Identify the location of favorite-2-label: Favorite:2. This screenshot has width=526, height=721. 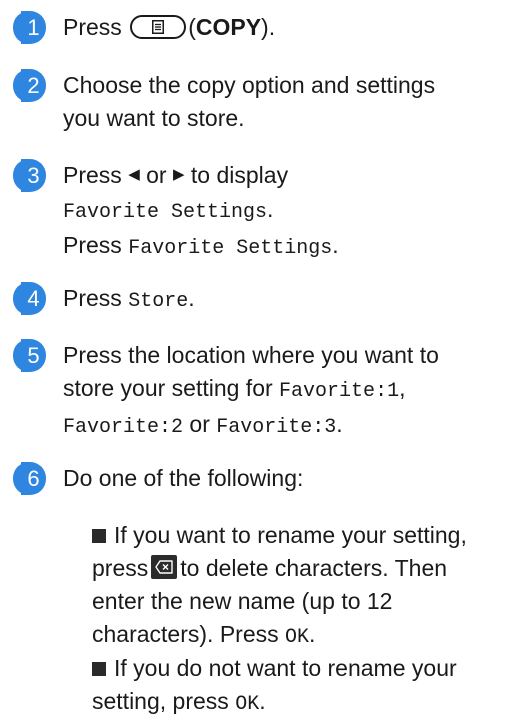
(123, 427).